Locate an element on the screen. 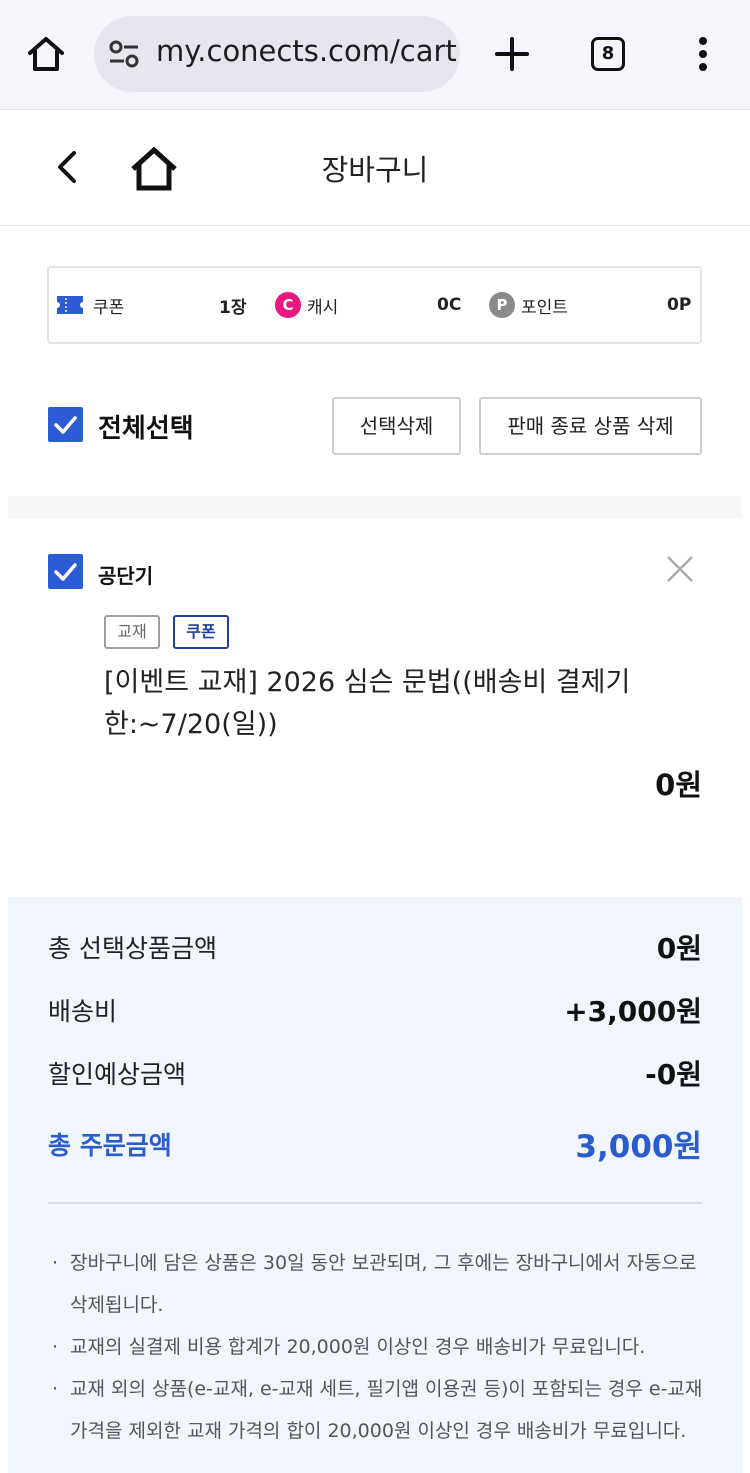 The image size is (750, 1473). benefit-summary-box: 쿠폰 1장 C 캐시 0C P 포인트 0P is located at coordinates (374, 305).